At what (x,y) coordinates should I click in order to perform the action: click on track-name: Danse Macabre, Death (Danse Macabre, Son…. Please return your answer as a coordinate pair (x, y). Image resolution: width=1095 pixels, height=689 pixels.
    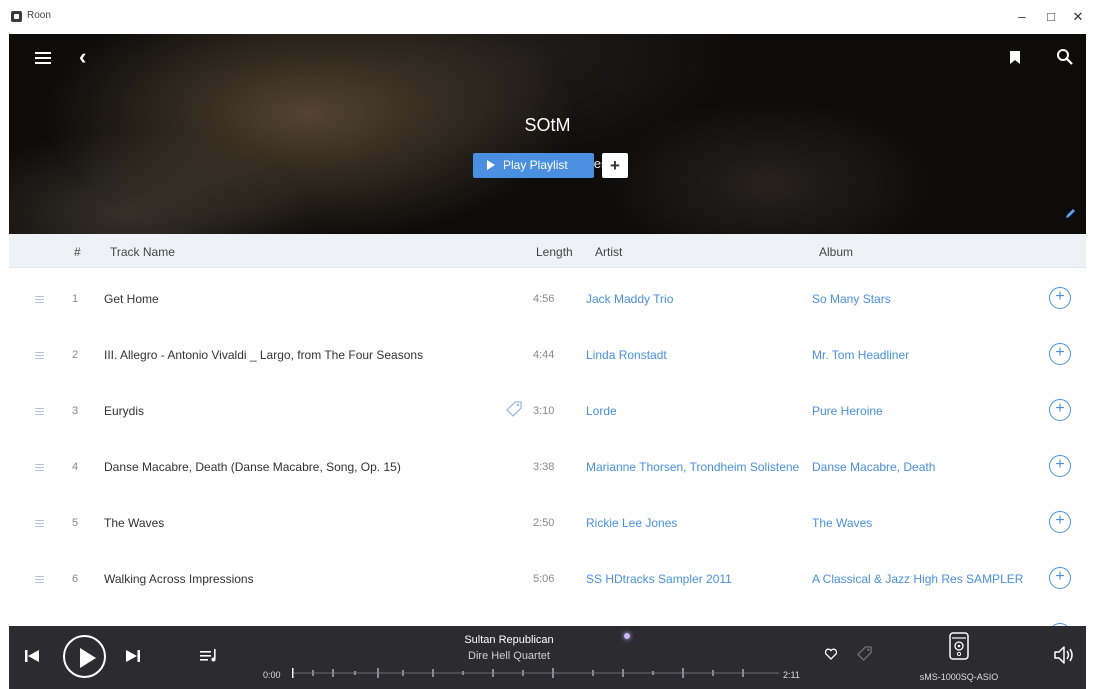
    Looking at the image, I should click on (252, 467).